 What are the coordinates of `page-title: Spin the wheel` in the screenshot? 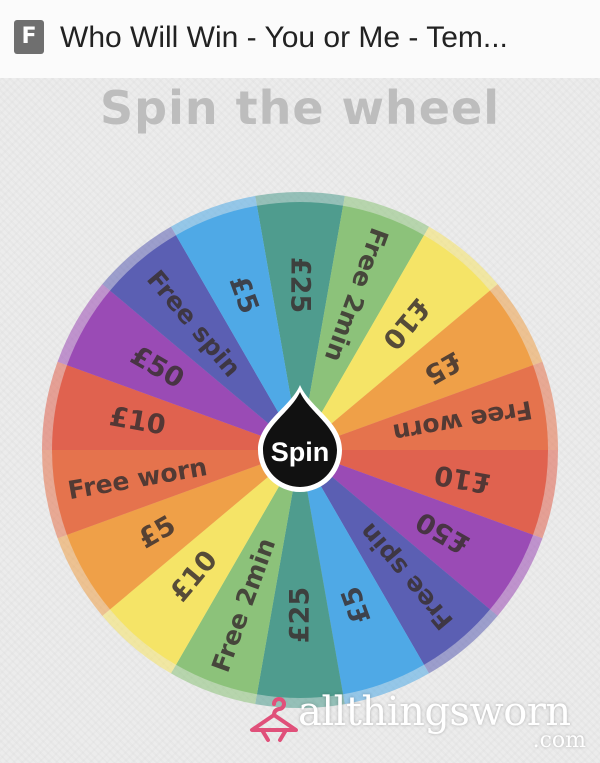 It's located at (300, 108).